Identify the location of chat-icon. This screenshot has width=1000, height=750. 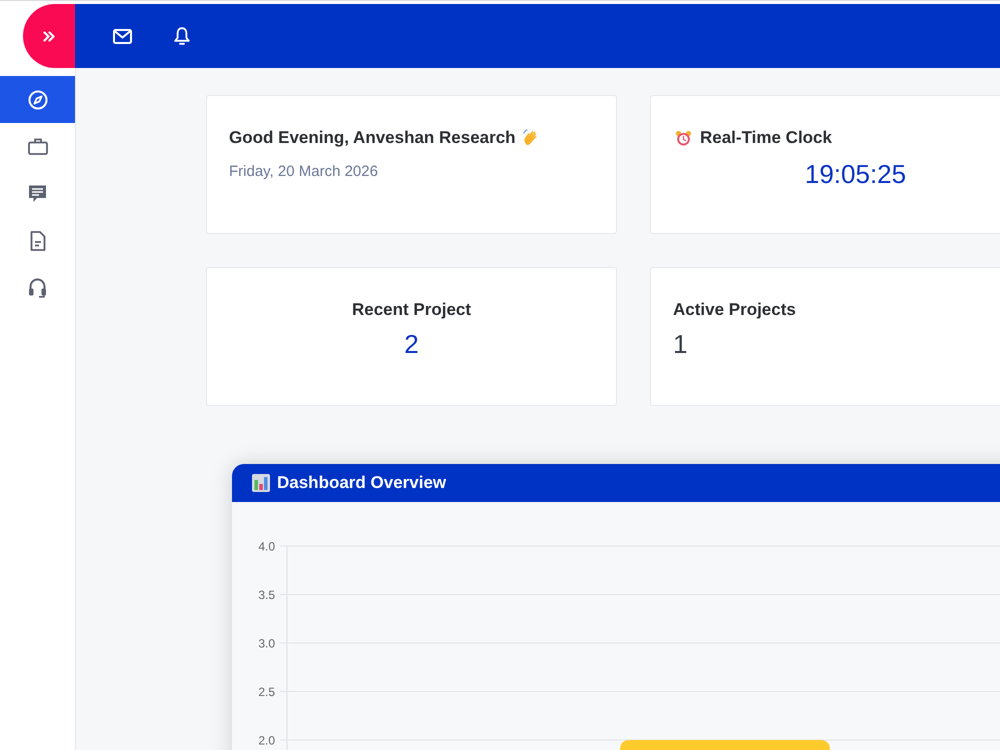
(37, 193).